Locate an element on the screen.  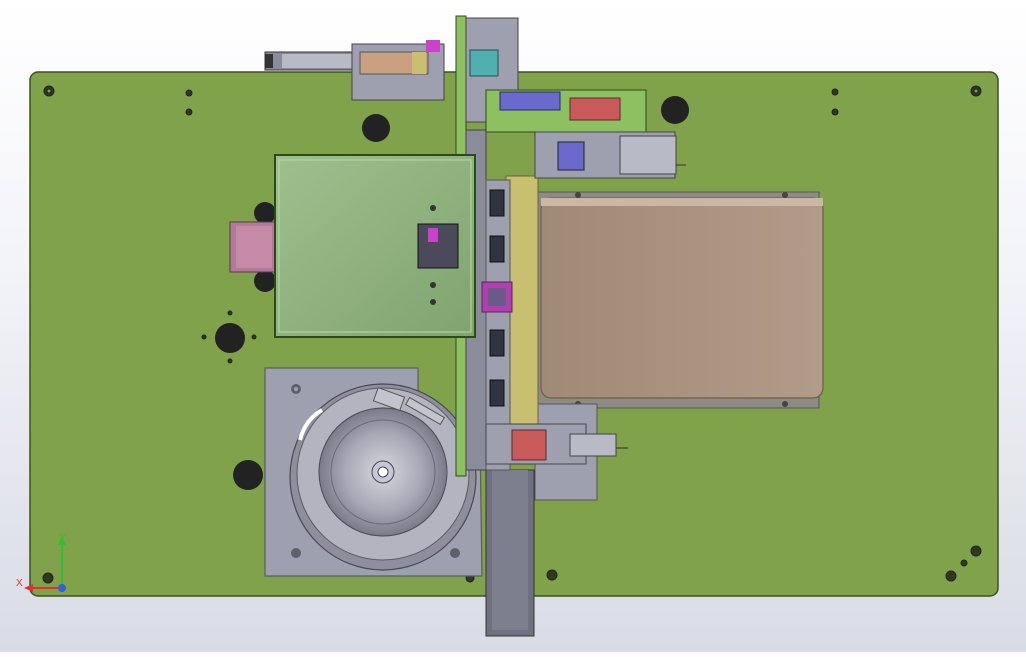
output-chute is located at coordinates (510, 553).